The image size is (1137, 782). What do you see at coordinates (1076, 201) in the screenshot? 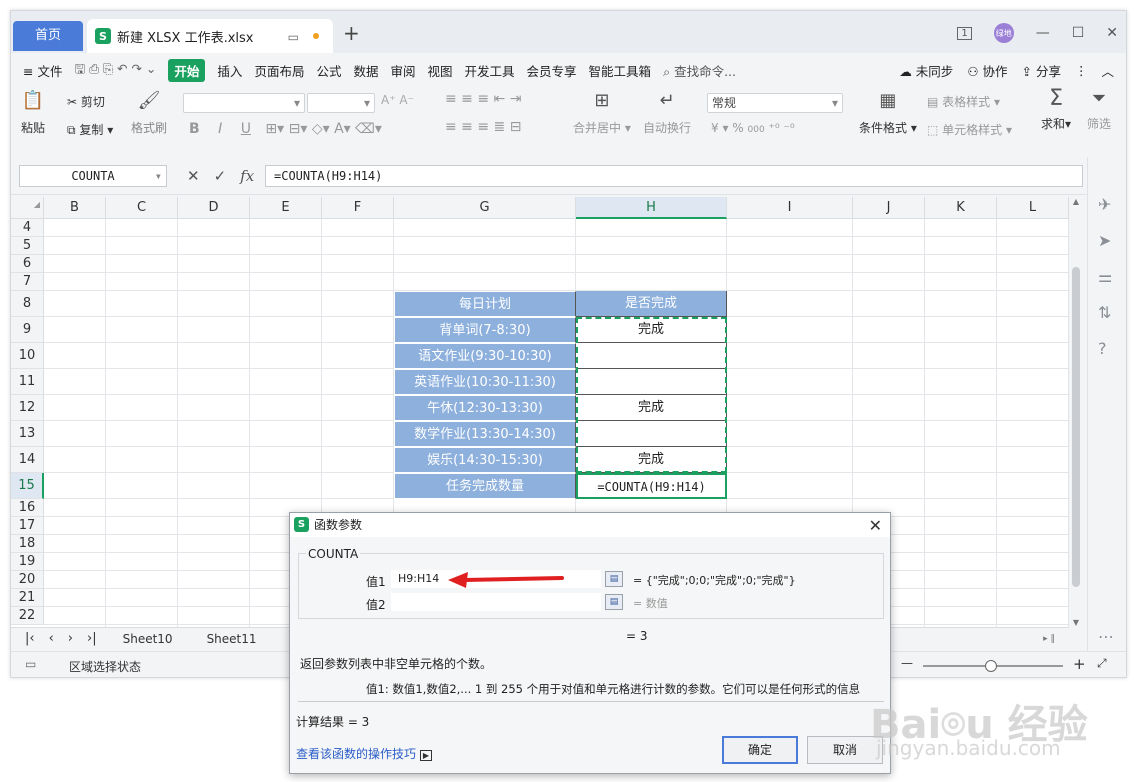
I see `scroll-up-icon: ▲` at bounding box center [1076, 201].